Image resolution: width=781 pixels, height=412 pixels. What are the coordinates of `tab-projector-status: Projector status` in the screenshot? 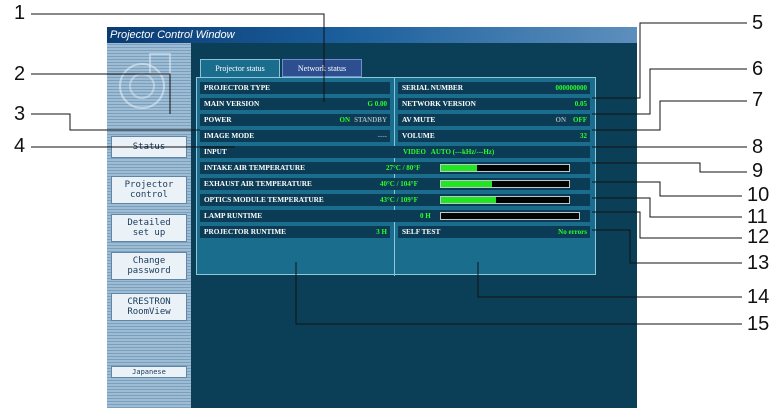 It's located at (240, 68).